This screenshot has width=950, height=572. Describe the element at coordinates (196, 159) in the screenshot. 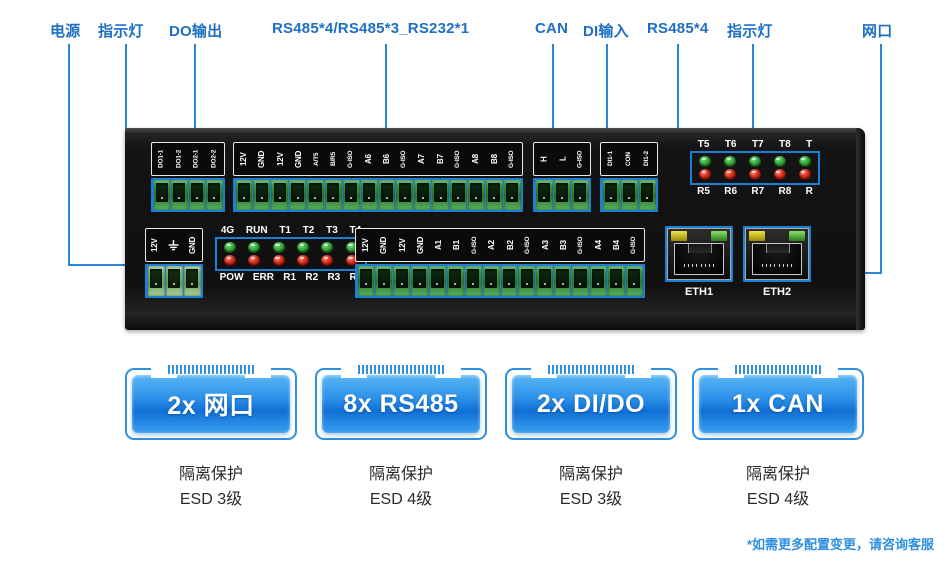

I see `terminal-pin-label: DO2-1` at that location.